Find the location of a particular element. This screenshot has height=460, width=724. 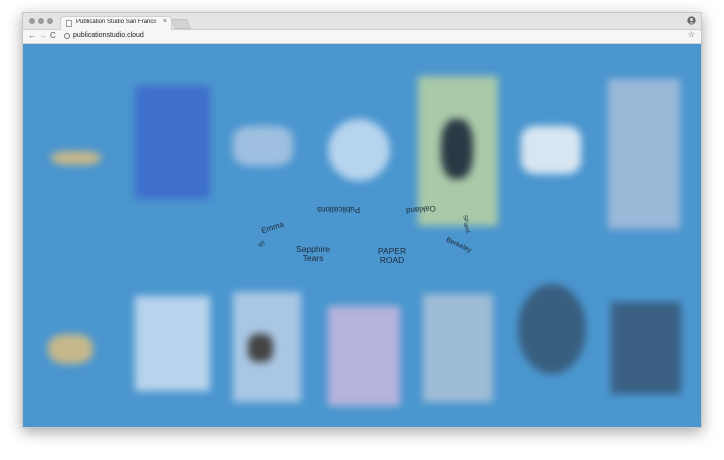

bookmark-star-icon: ☆ is located at coordinates (691, 34).